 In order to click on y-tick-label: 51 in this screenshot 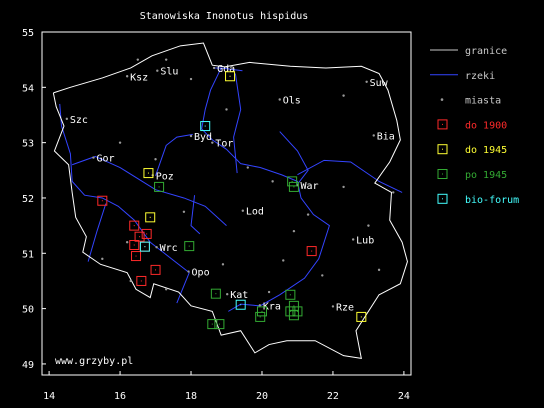, I will do `click(28, 254)`.